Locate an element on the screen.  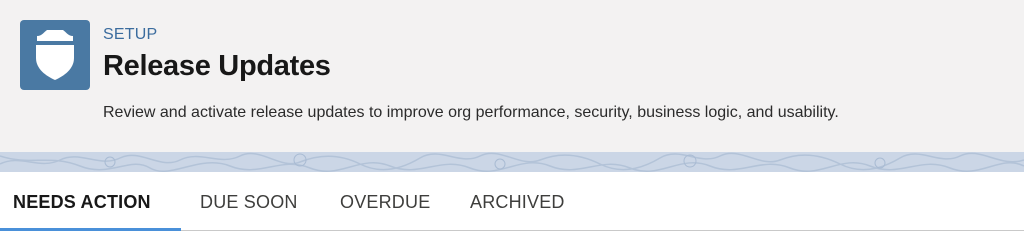
decorative-pattern is located at coordinates (512, 162).